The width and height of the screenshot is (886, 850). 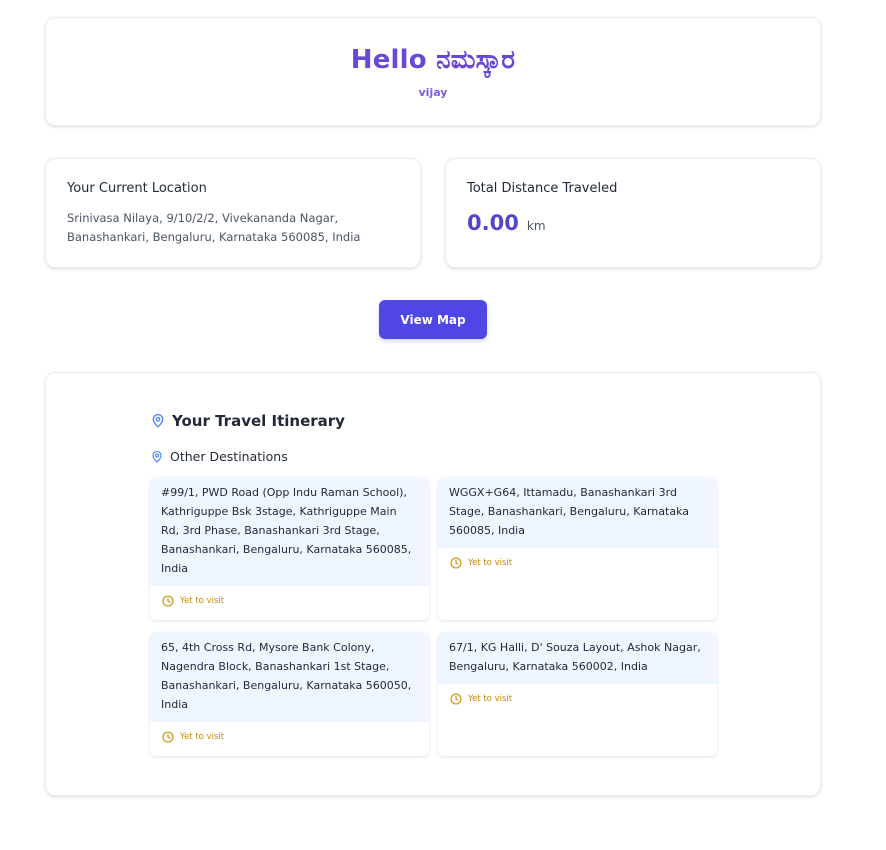 I want to click on destinations-subtitle: Other Destinations, so click(x=229, y=456).